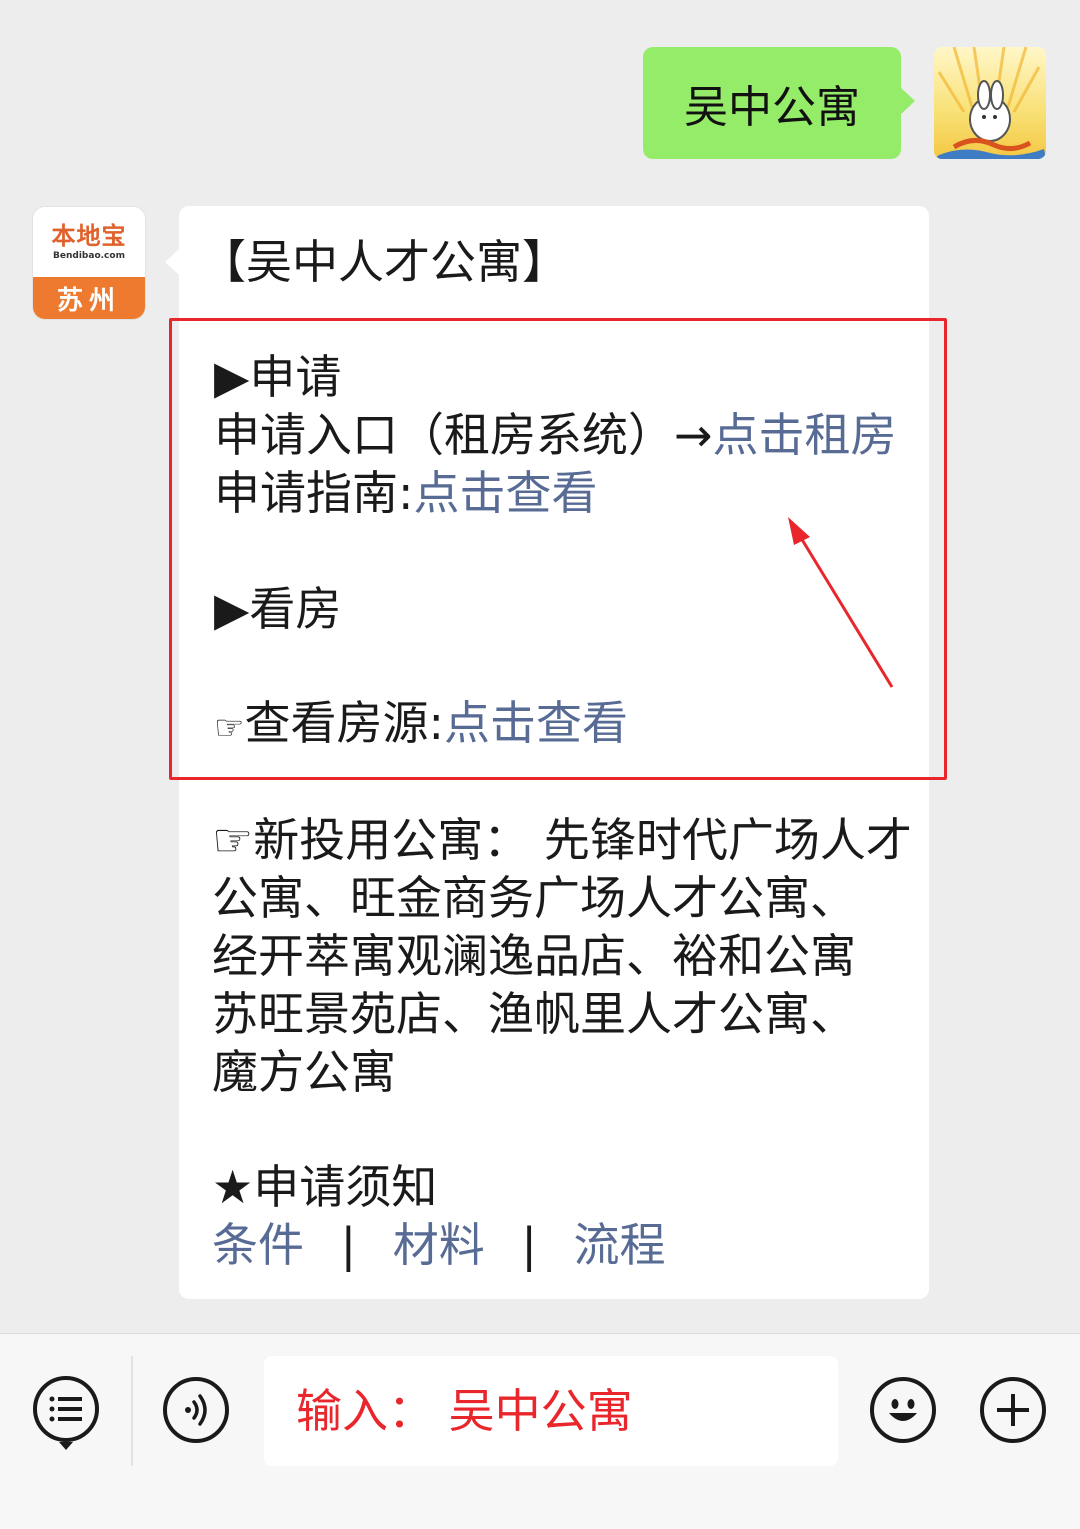  I want to click on plus-icon, so click(1013, 1410).